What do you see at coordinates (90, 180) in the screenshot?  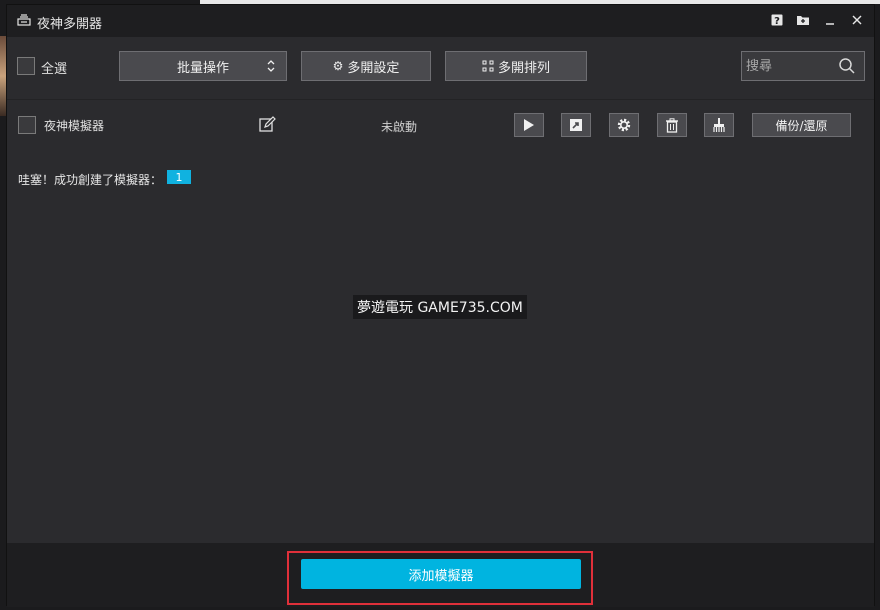 I see `success-message: 哇塞！成功創建了模擬器：` at bounding box center [90, 180].